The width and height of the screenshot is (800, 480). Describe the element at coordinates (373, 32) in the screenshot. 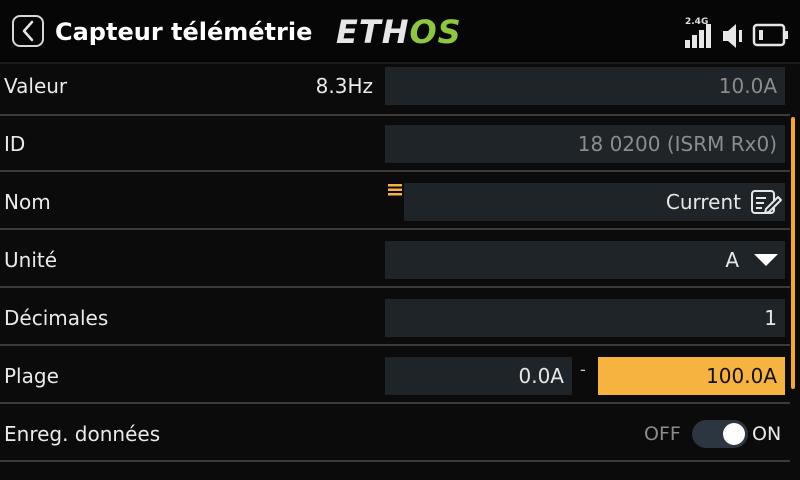

I see `logo-text-eth: ETH` at that location.